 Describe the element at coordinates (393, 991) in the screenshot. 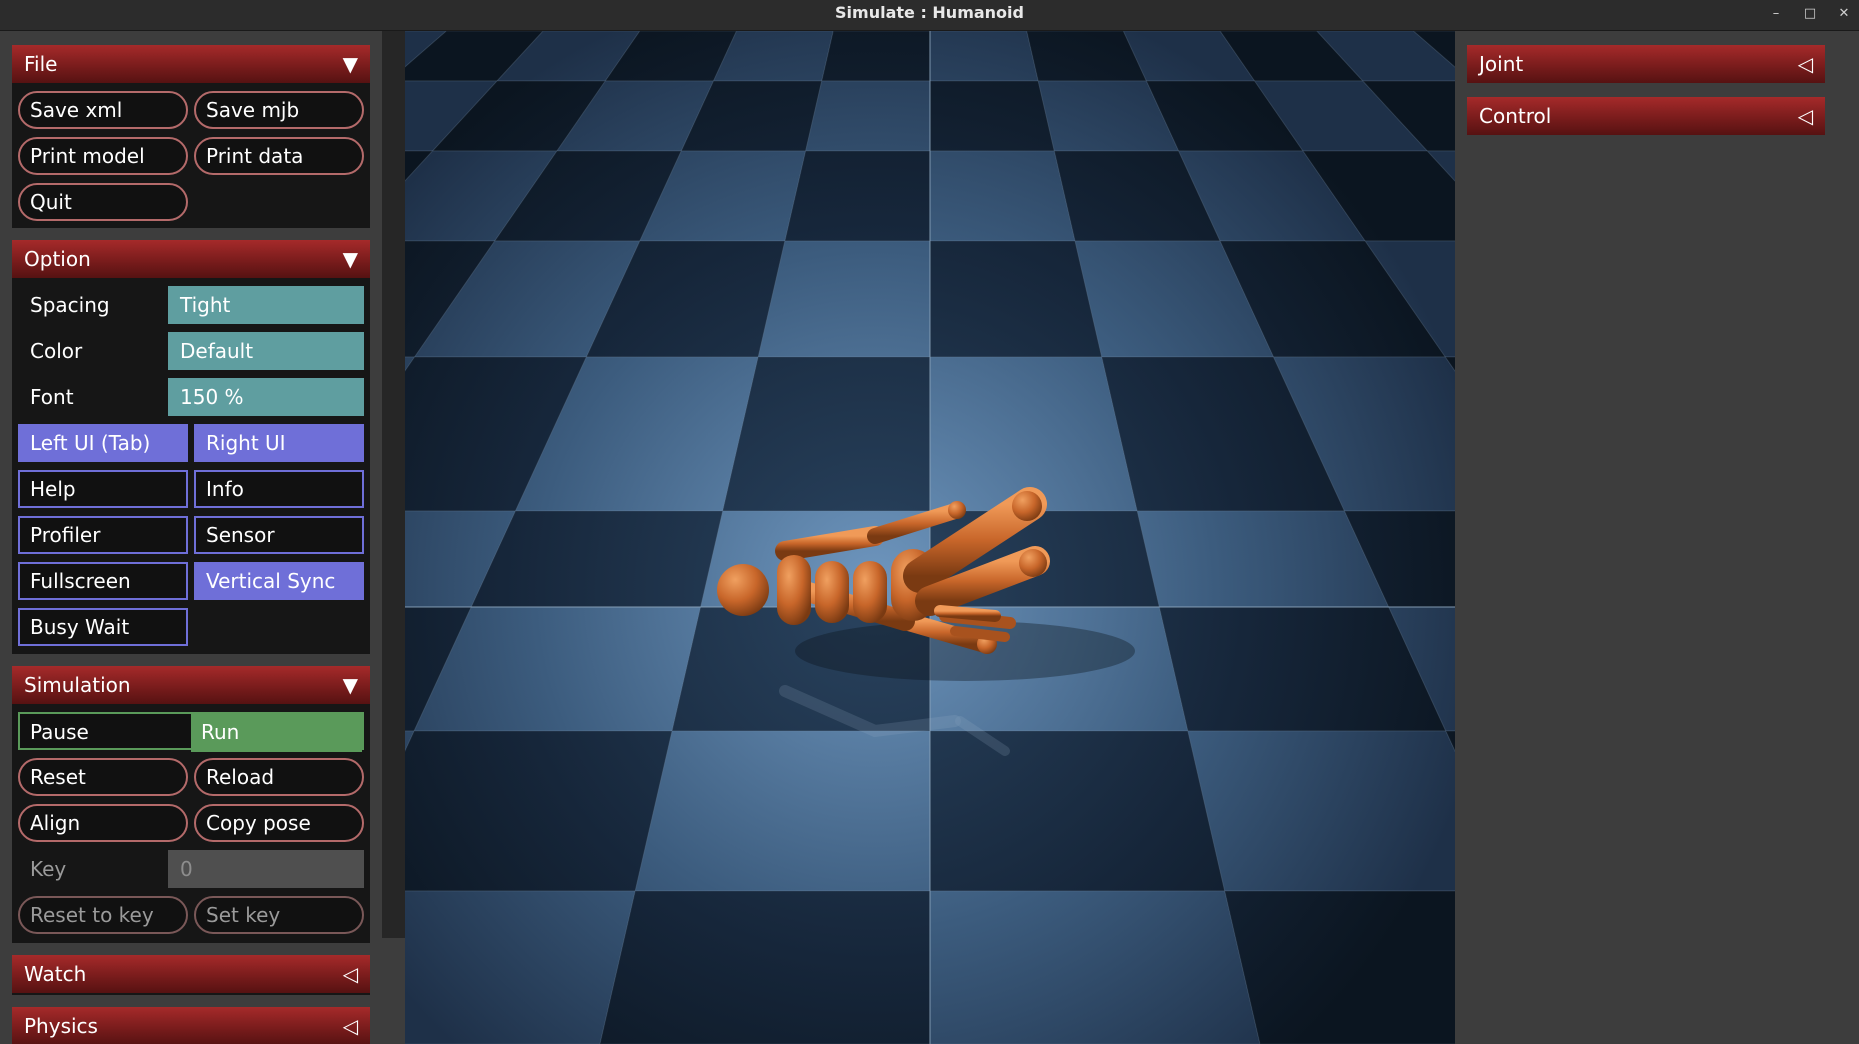

I see `left-panel-scrollbar-track` at that location.